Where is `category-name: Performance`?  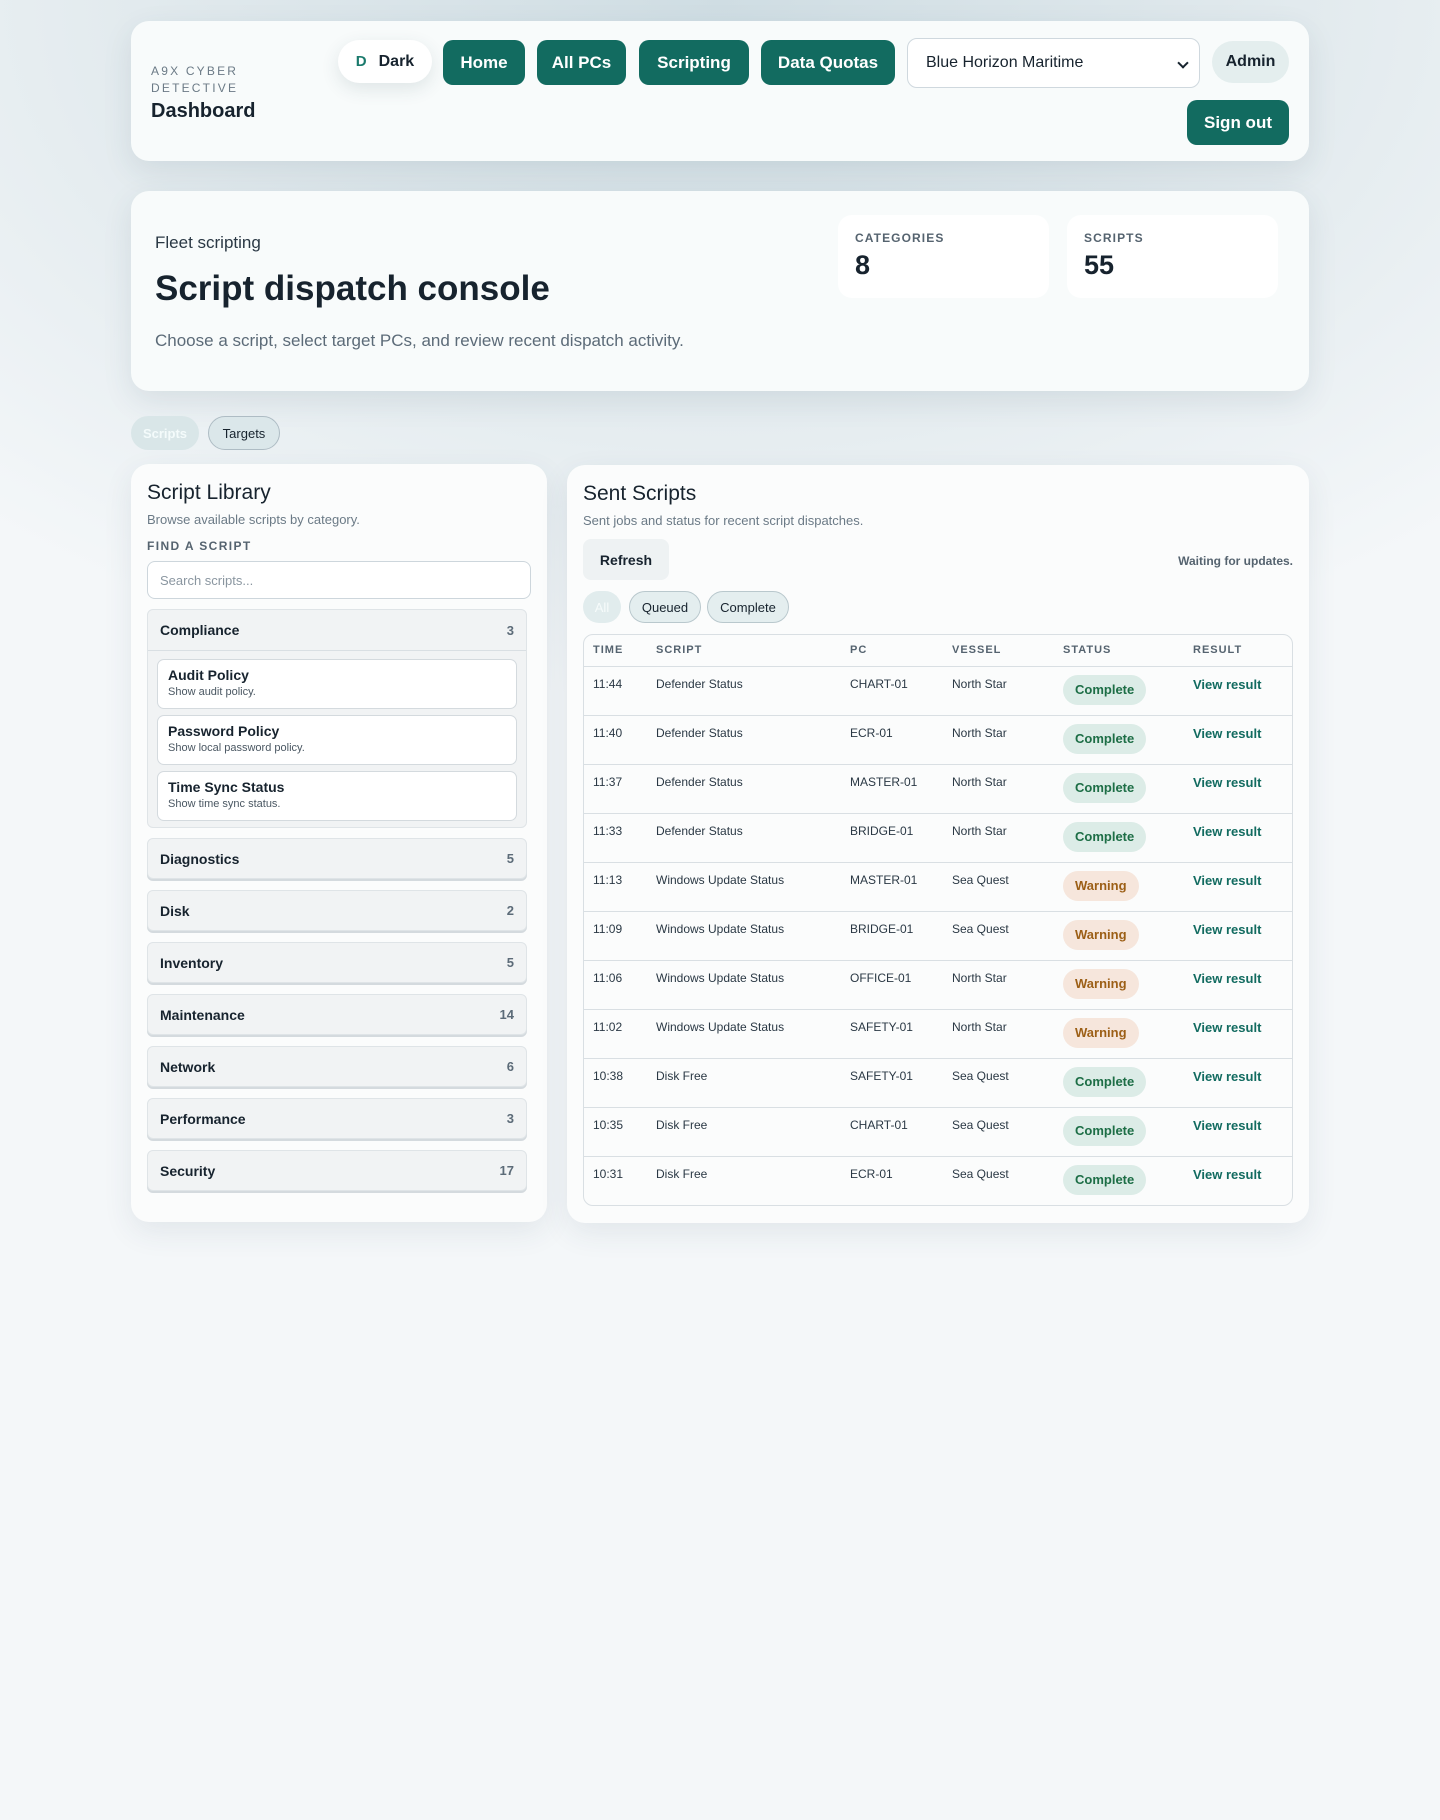
category-name: Performance is located at coordinates (203, 1118).